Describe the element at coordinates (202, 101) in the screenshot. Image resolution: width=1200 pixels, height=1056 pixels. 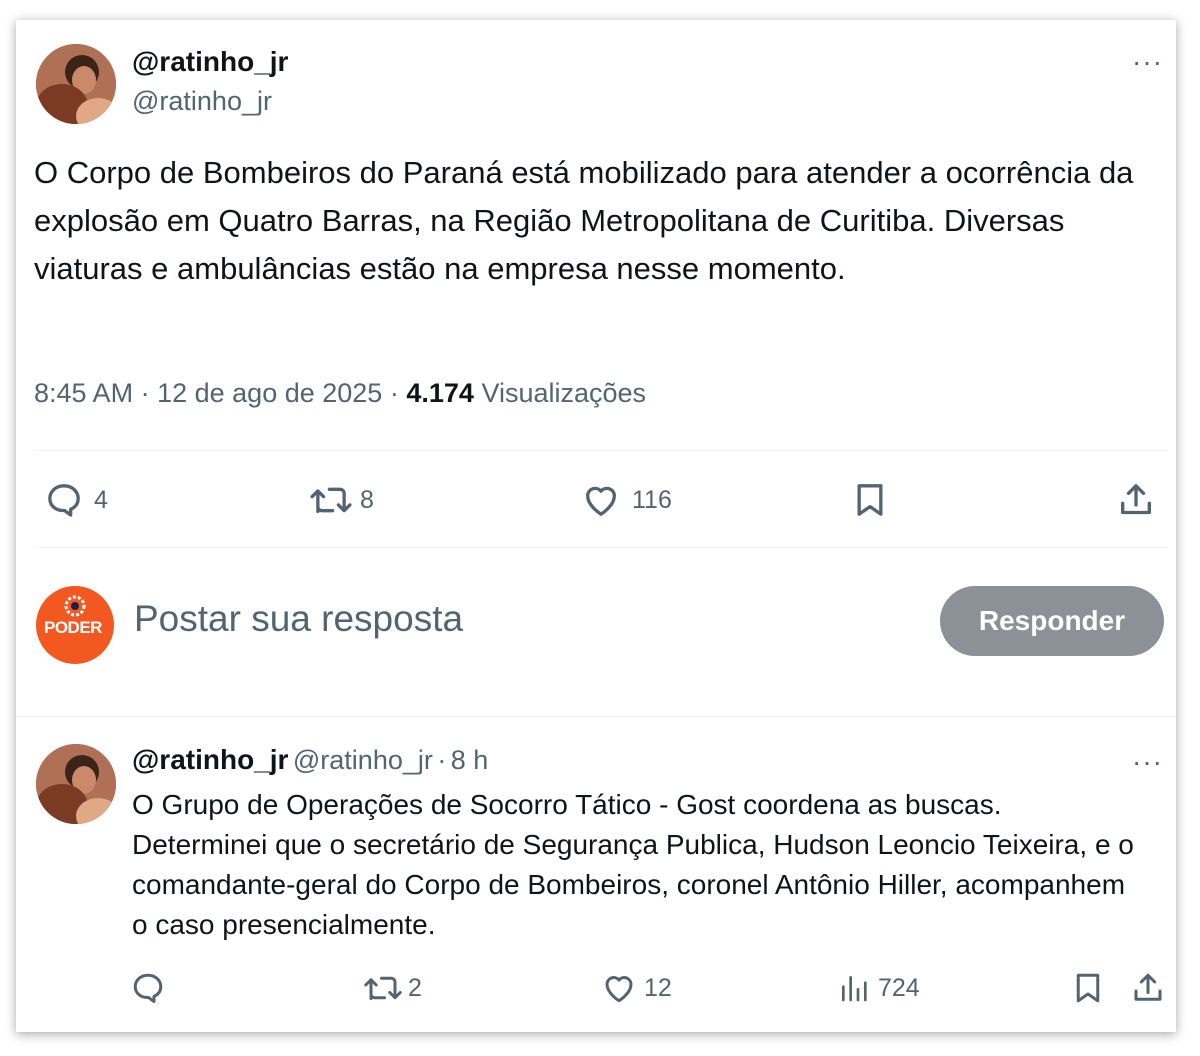
I see `author-handle: @ratinho_jr` at that location.